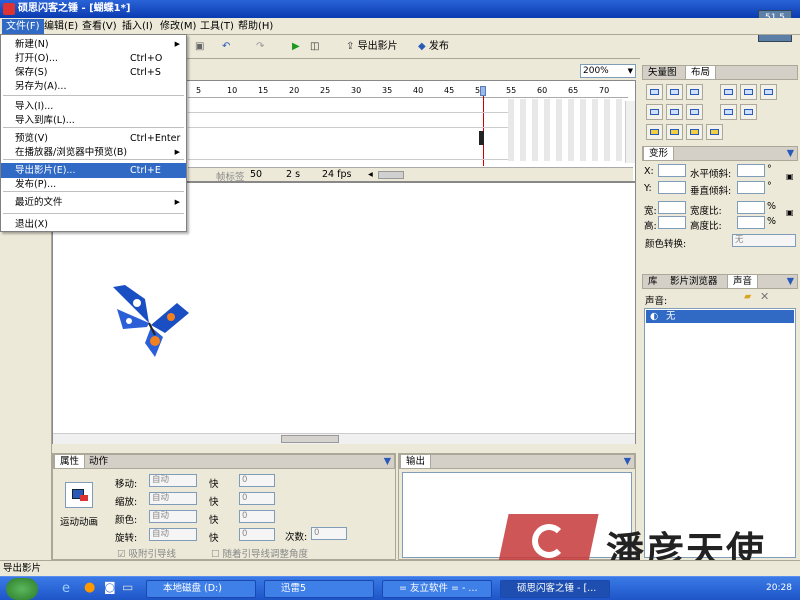 This screenshot has width=800, height=600. I want to click on list-item: ◐ 无, so click(720, 316).